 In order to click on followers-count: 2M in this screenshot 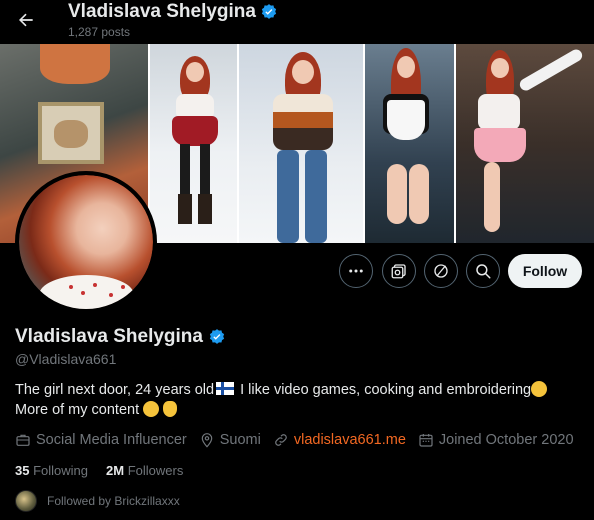, I will do `click(115, 470)`.